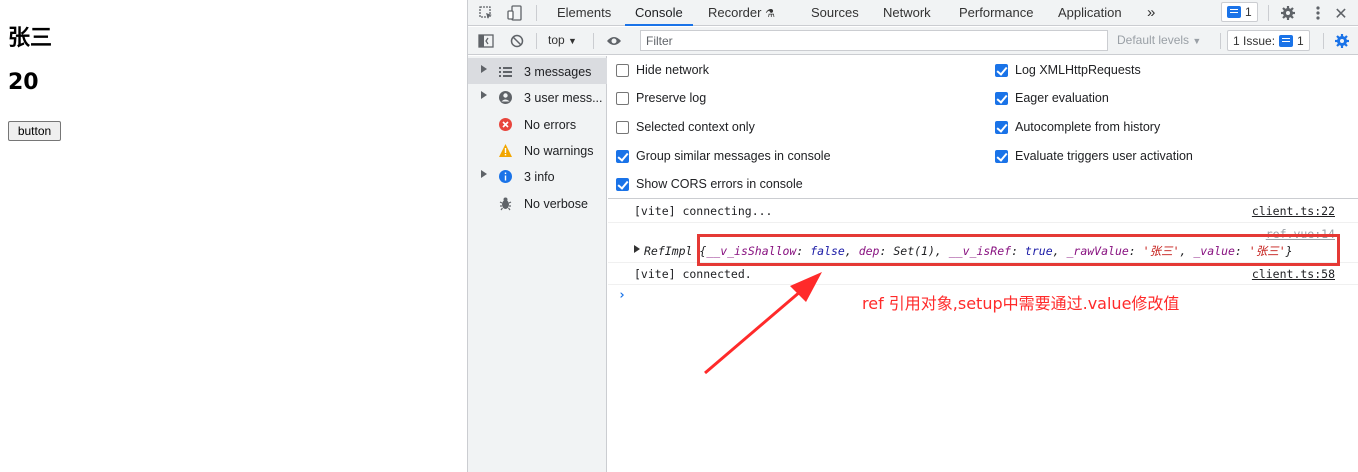 This screenshot has width=1358, height=472. I want to click on page-button: button, so click(34, 131).